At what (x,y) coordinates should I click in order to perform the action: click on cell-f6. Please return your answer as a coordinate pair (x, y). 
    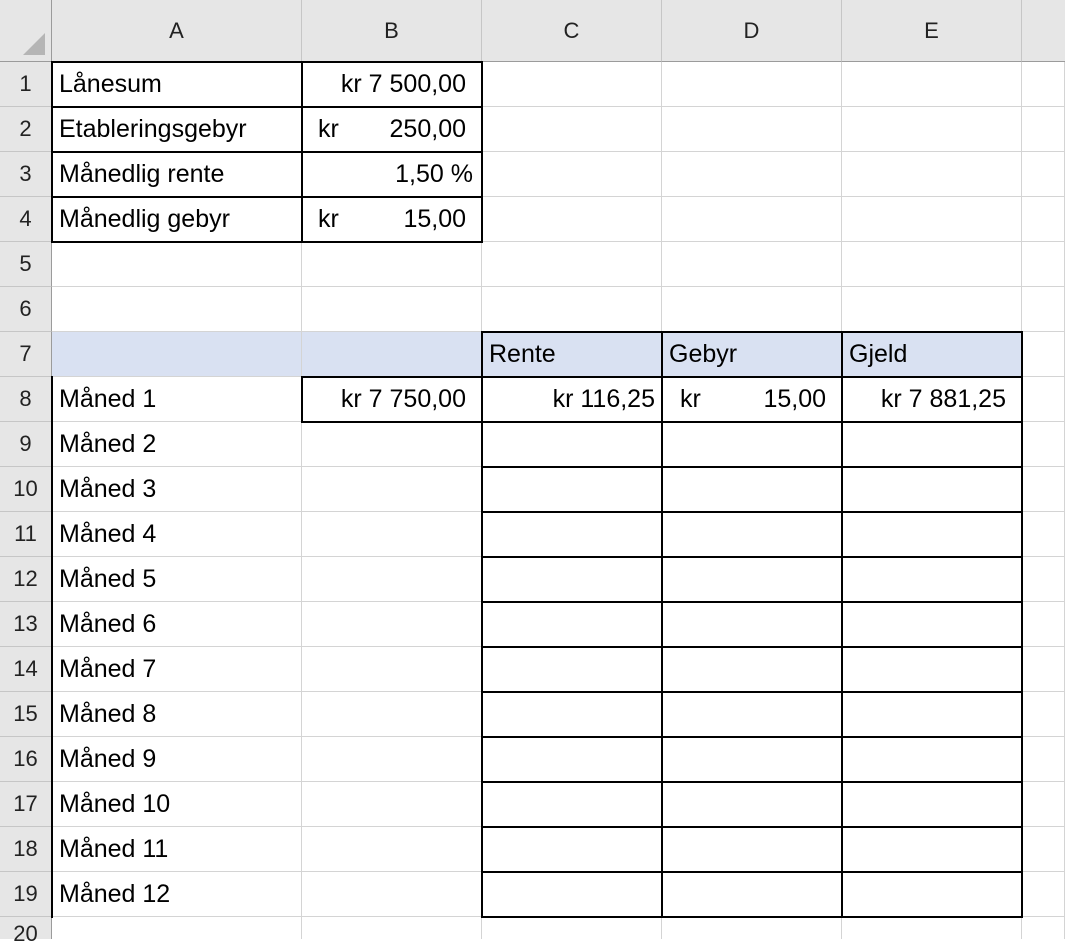
    Looking at the image, I should click on (1043, 309).